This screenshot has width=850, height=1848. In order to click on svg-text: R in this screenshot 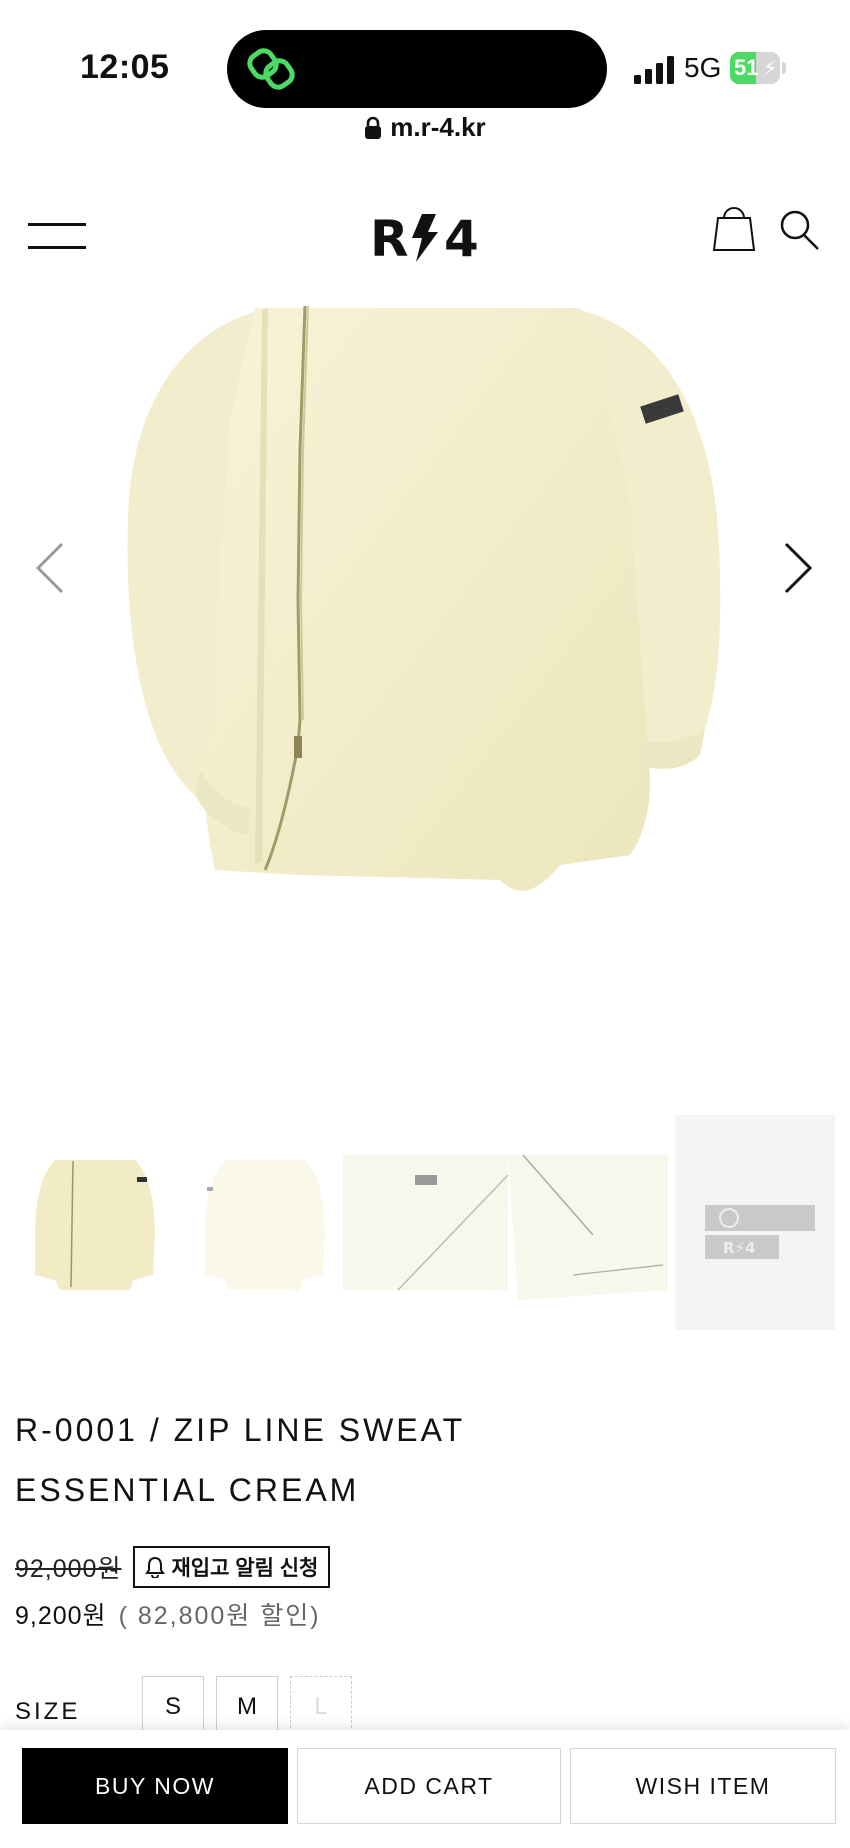, I will do `click(389, 237)`.